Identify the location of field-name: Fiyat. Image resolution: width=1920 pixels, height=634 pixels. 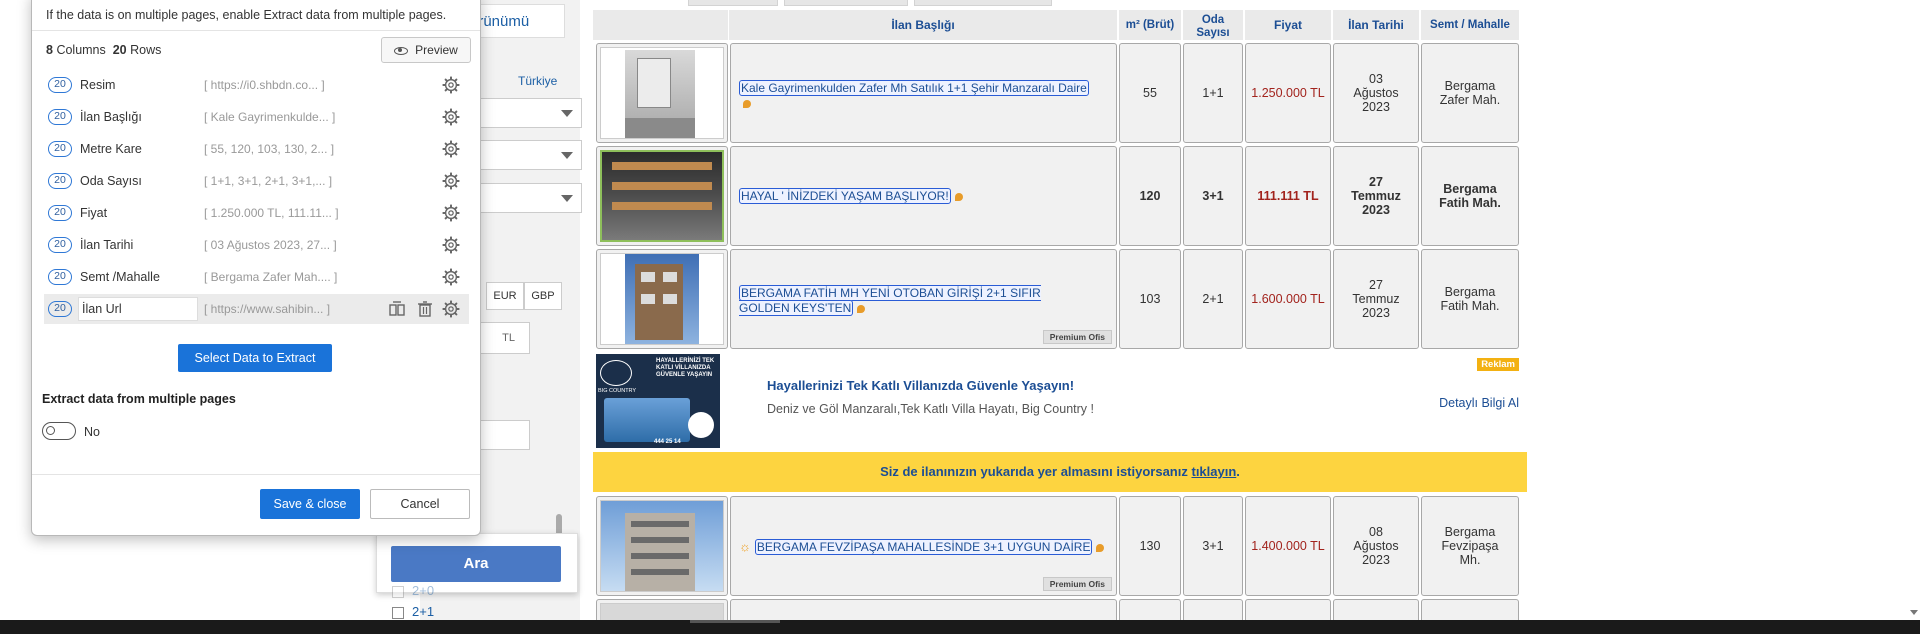
(93, 213).